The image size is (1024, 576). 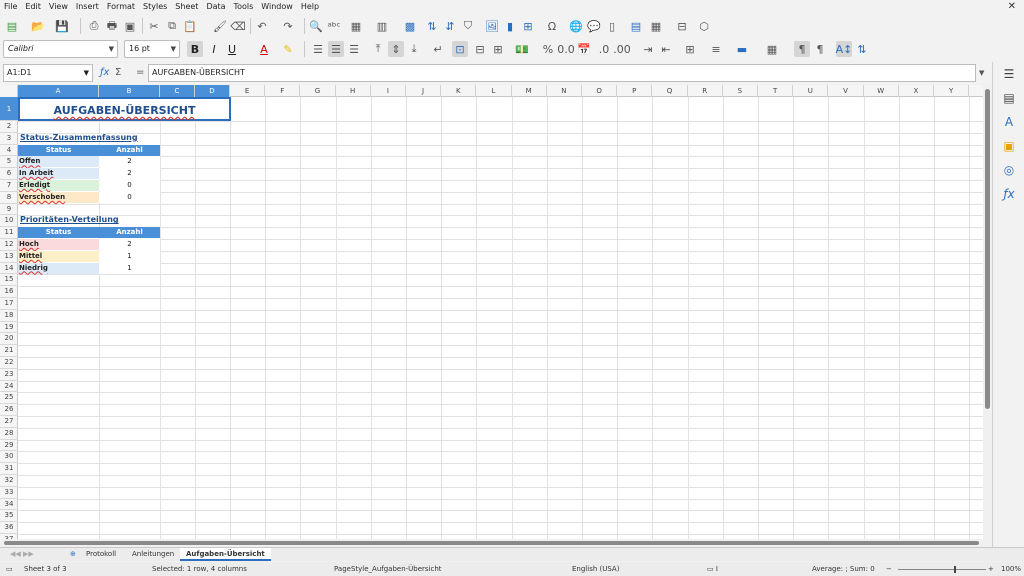 What do you see at coordinates (492, 26) in the screenshot?
I see `image-icon: 🖼` at bounding box center [492, 26].